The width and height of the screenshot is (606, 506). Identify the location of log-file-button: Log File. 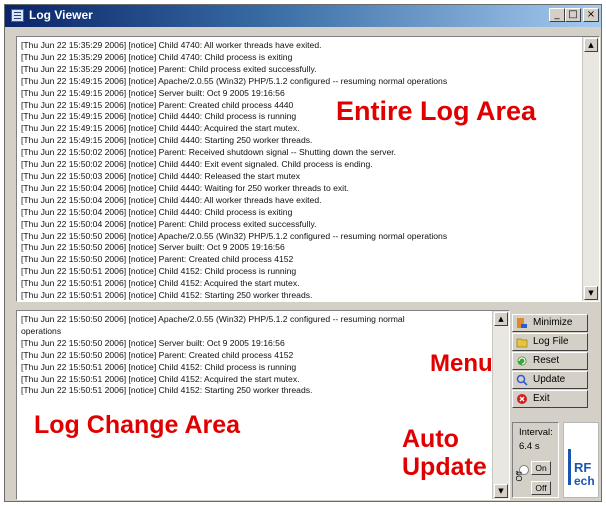
(550, 342).